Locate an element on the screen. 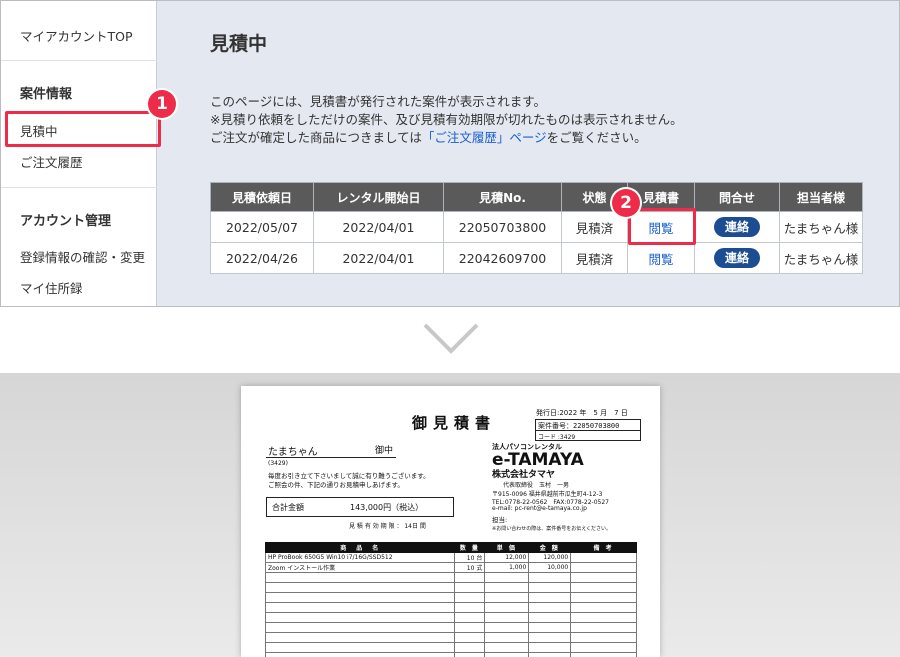 The width and height of the screenshot is (900, 657). inquiry-note: ※お問い合わせの際は、案件番号をお伝えください。 is located at coordinates (552, 529).